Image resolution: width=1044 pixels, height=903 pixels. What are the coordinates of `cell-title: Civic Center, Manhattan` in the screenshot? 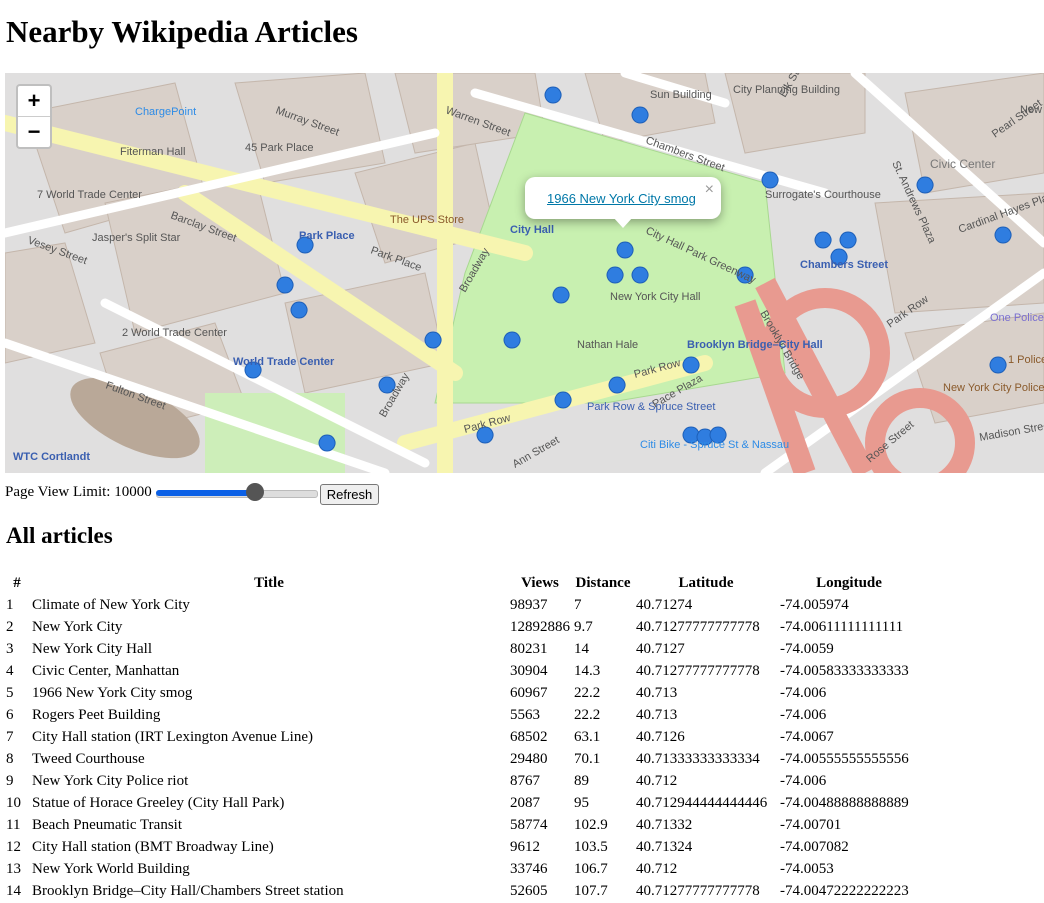 It's located at (106, 670).